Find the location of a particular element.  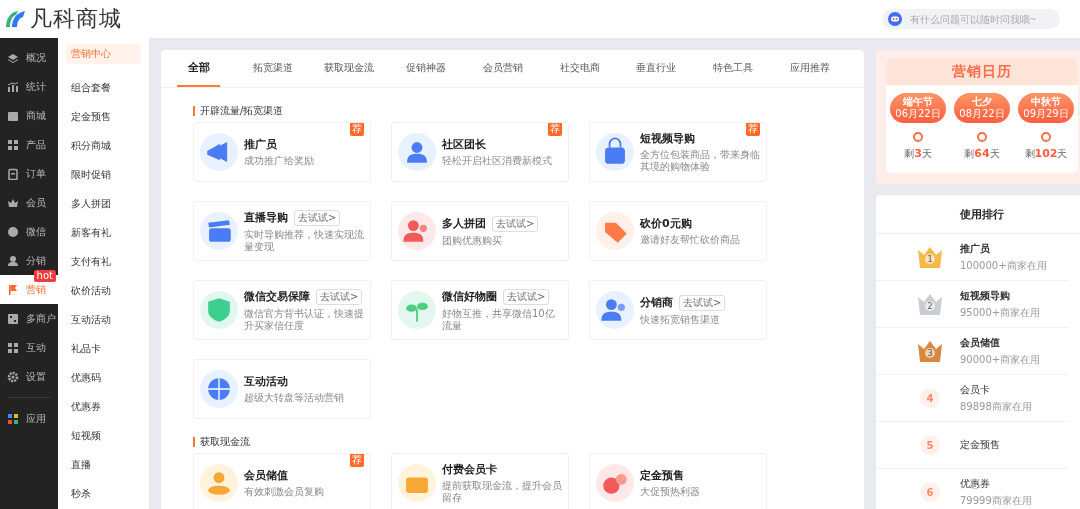

card-title: 多人拼团 is located at coordinates (464, 223).